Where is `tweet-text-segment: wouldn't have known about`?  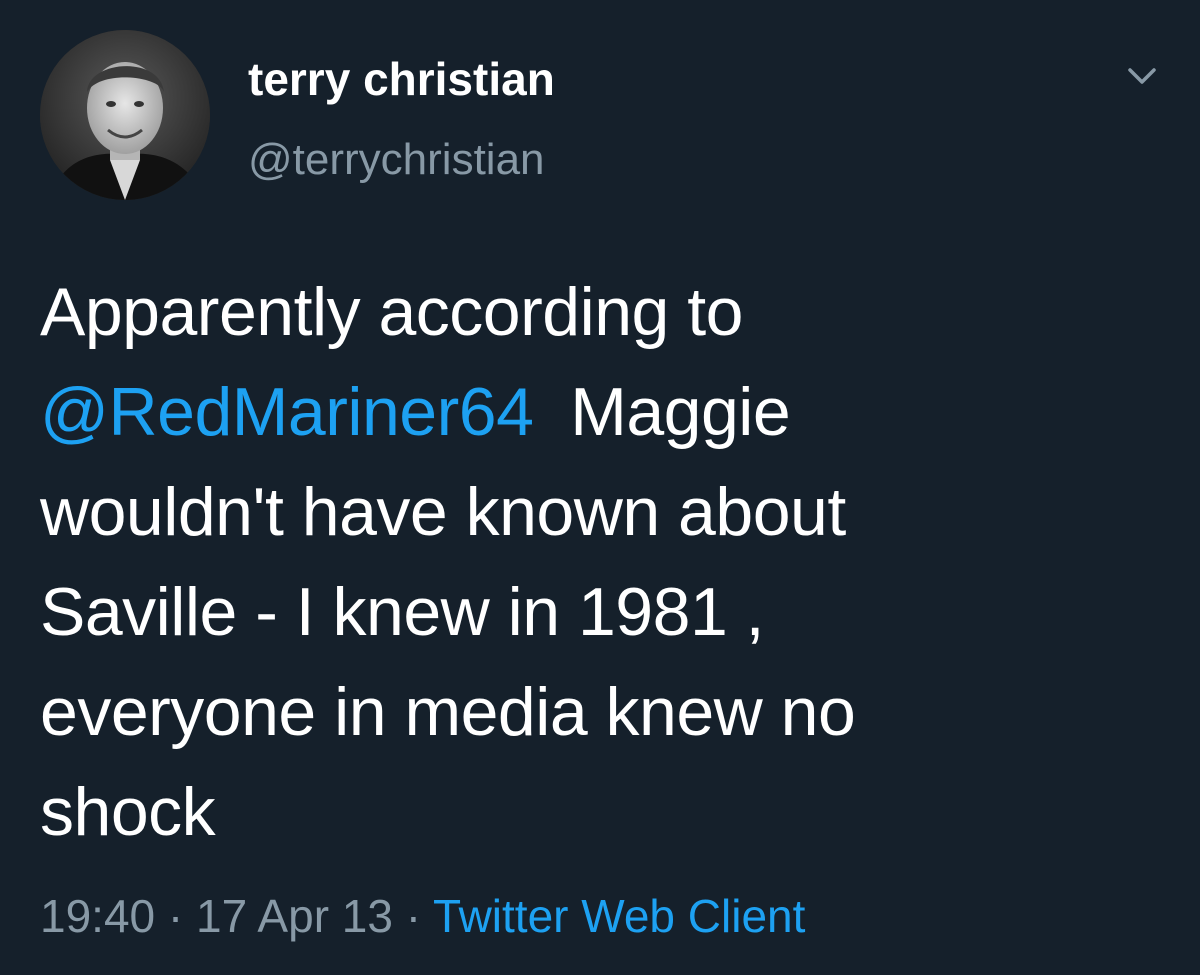 tweet-text-segment: wouldn't have known about is located at coordinates (443, 512).